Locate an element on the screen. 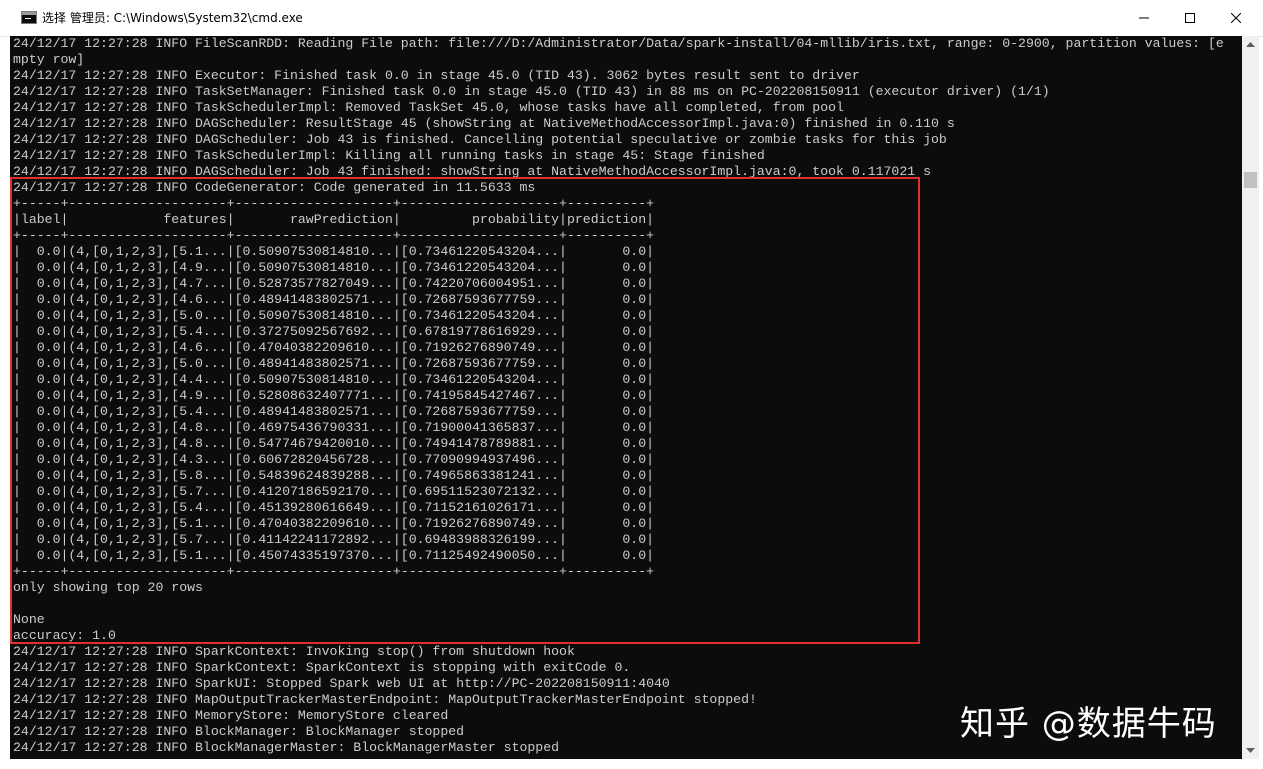 The image size is (1263, 769). scroll-thumb is located at coordinates (1250, 180).